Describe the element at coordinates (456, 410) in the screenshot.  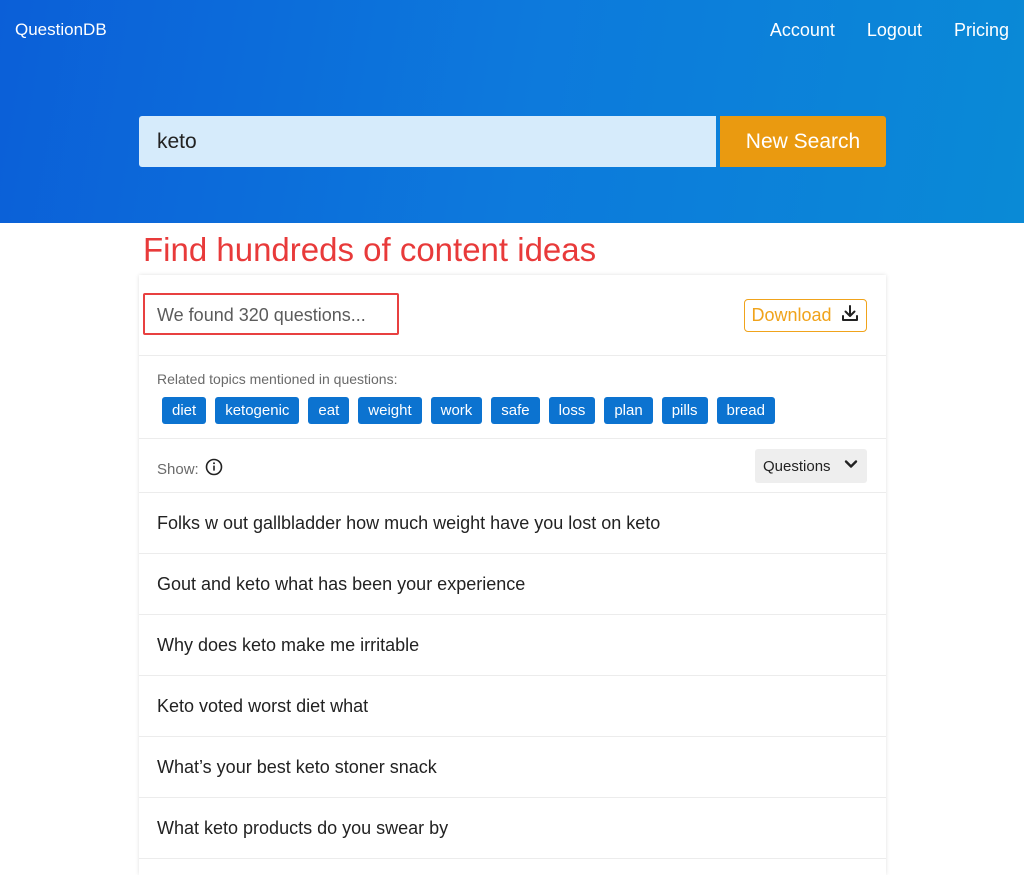
I see `topic-chip: work` at that location.